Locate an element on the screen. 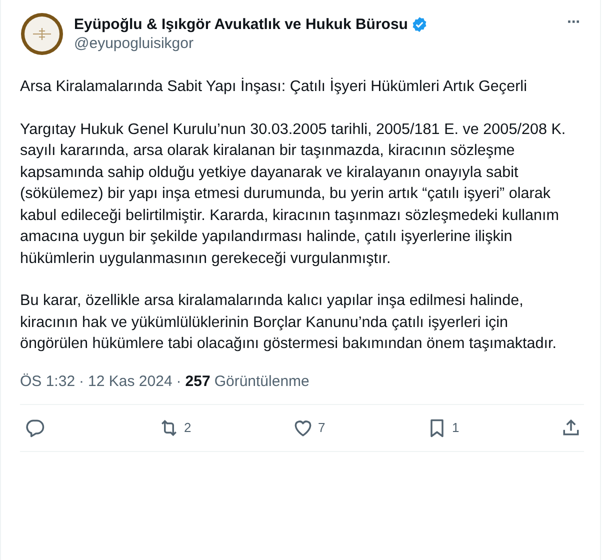 The height and width of the screenshot is (560, 603). action-count: 7 is located at coordinates (322, 427).